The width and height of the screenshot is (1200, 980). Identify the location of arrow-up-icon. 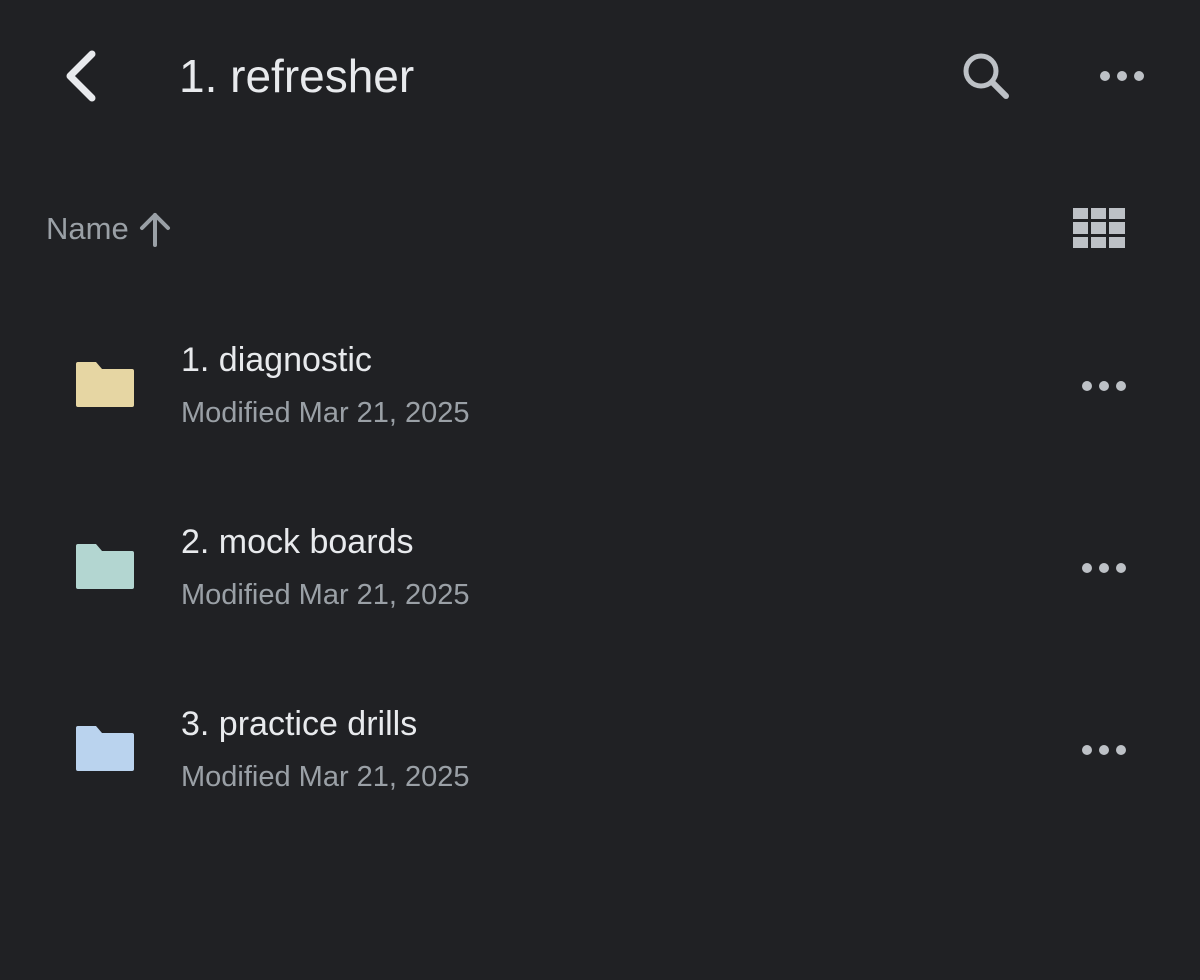
(155, 229).